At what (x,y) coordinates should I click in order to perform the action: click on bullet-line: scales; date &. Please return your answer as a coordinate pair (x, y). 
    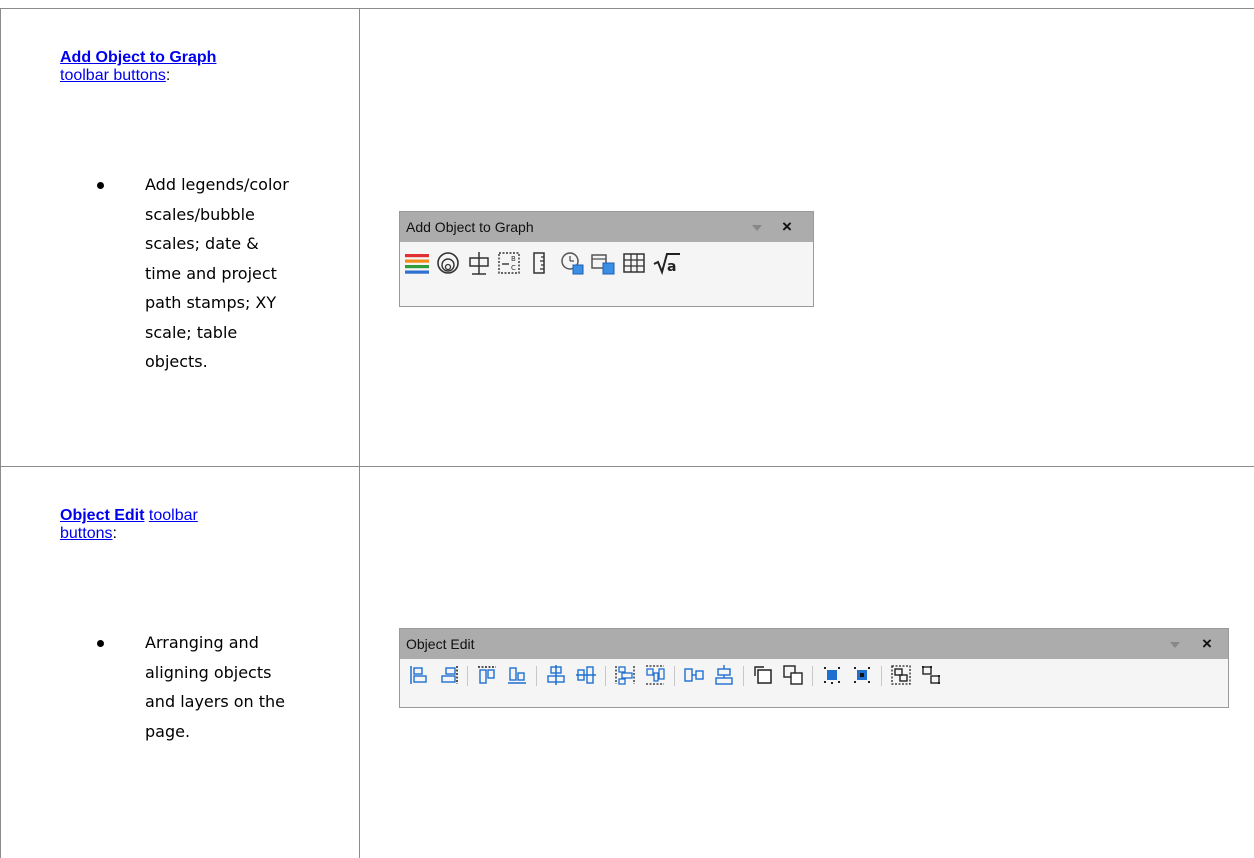
    Looking at the image, I should click on (202, 243).